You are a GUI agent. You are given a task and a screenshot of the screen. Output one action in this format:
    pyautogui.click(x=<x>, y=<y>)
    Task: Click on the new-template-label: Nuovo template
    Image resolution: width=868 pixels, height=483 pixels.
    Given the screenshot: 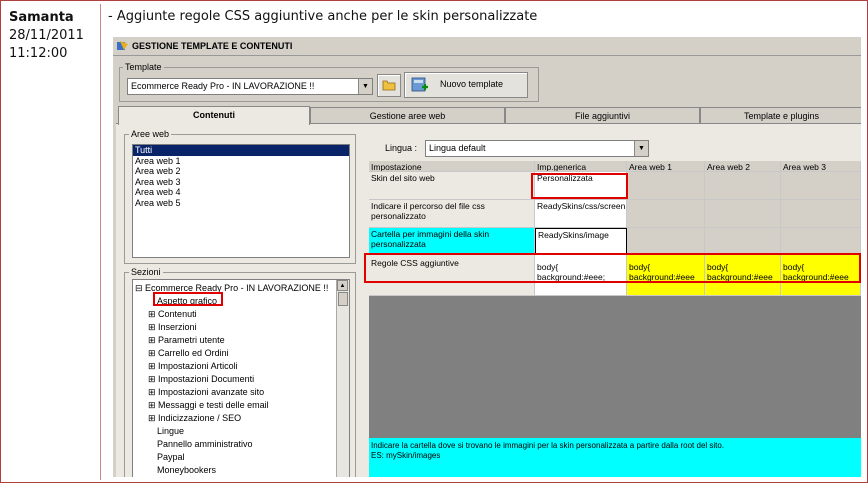 What is the action you would take?
    pyautogui.click(x=472, y=84)
    